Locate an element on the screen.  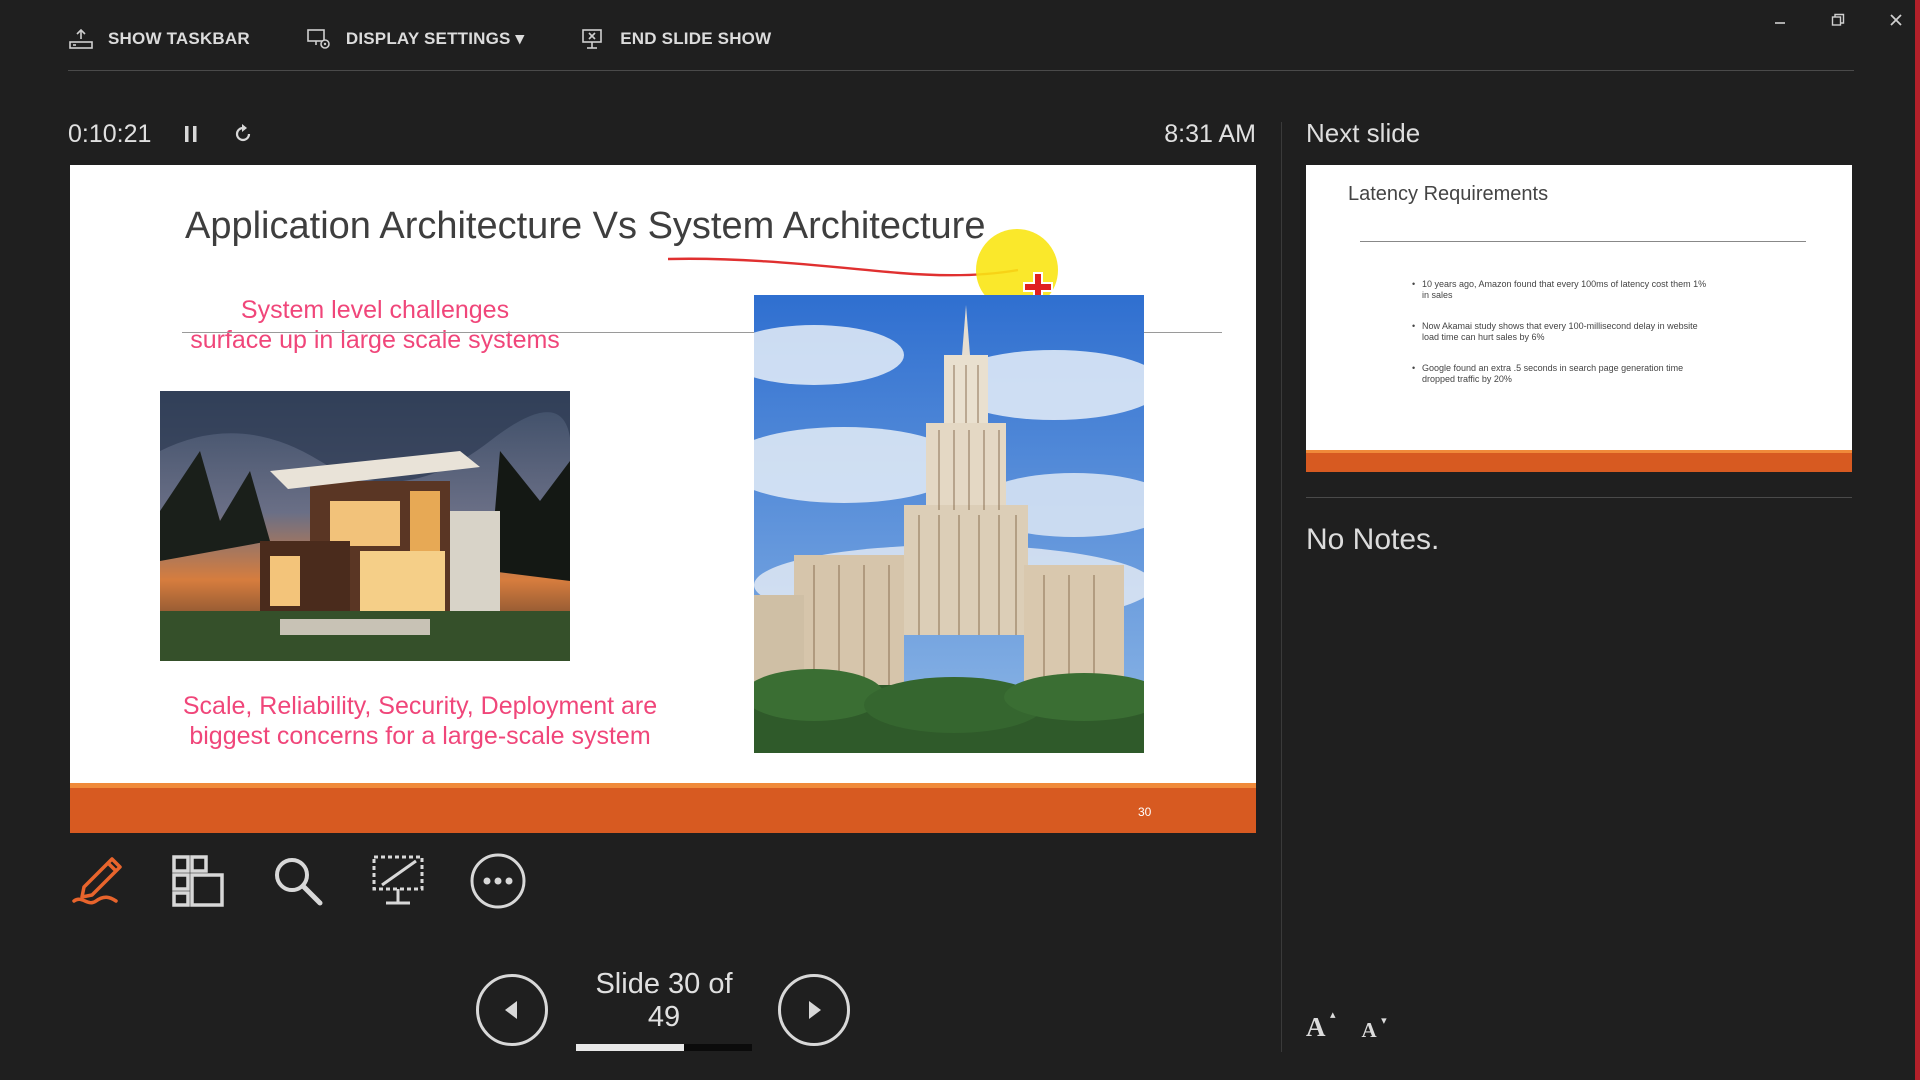
slide-progress-fill is located at coordinates (630, 1047).